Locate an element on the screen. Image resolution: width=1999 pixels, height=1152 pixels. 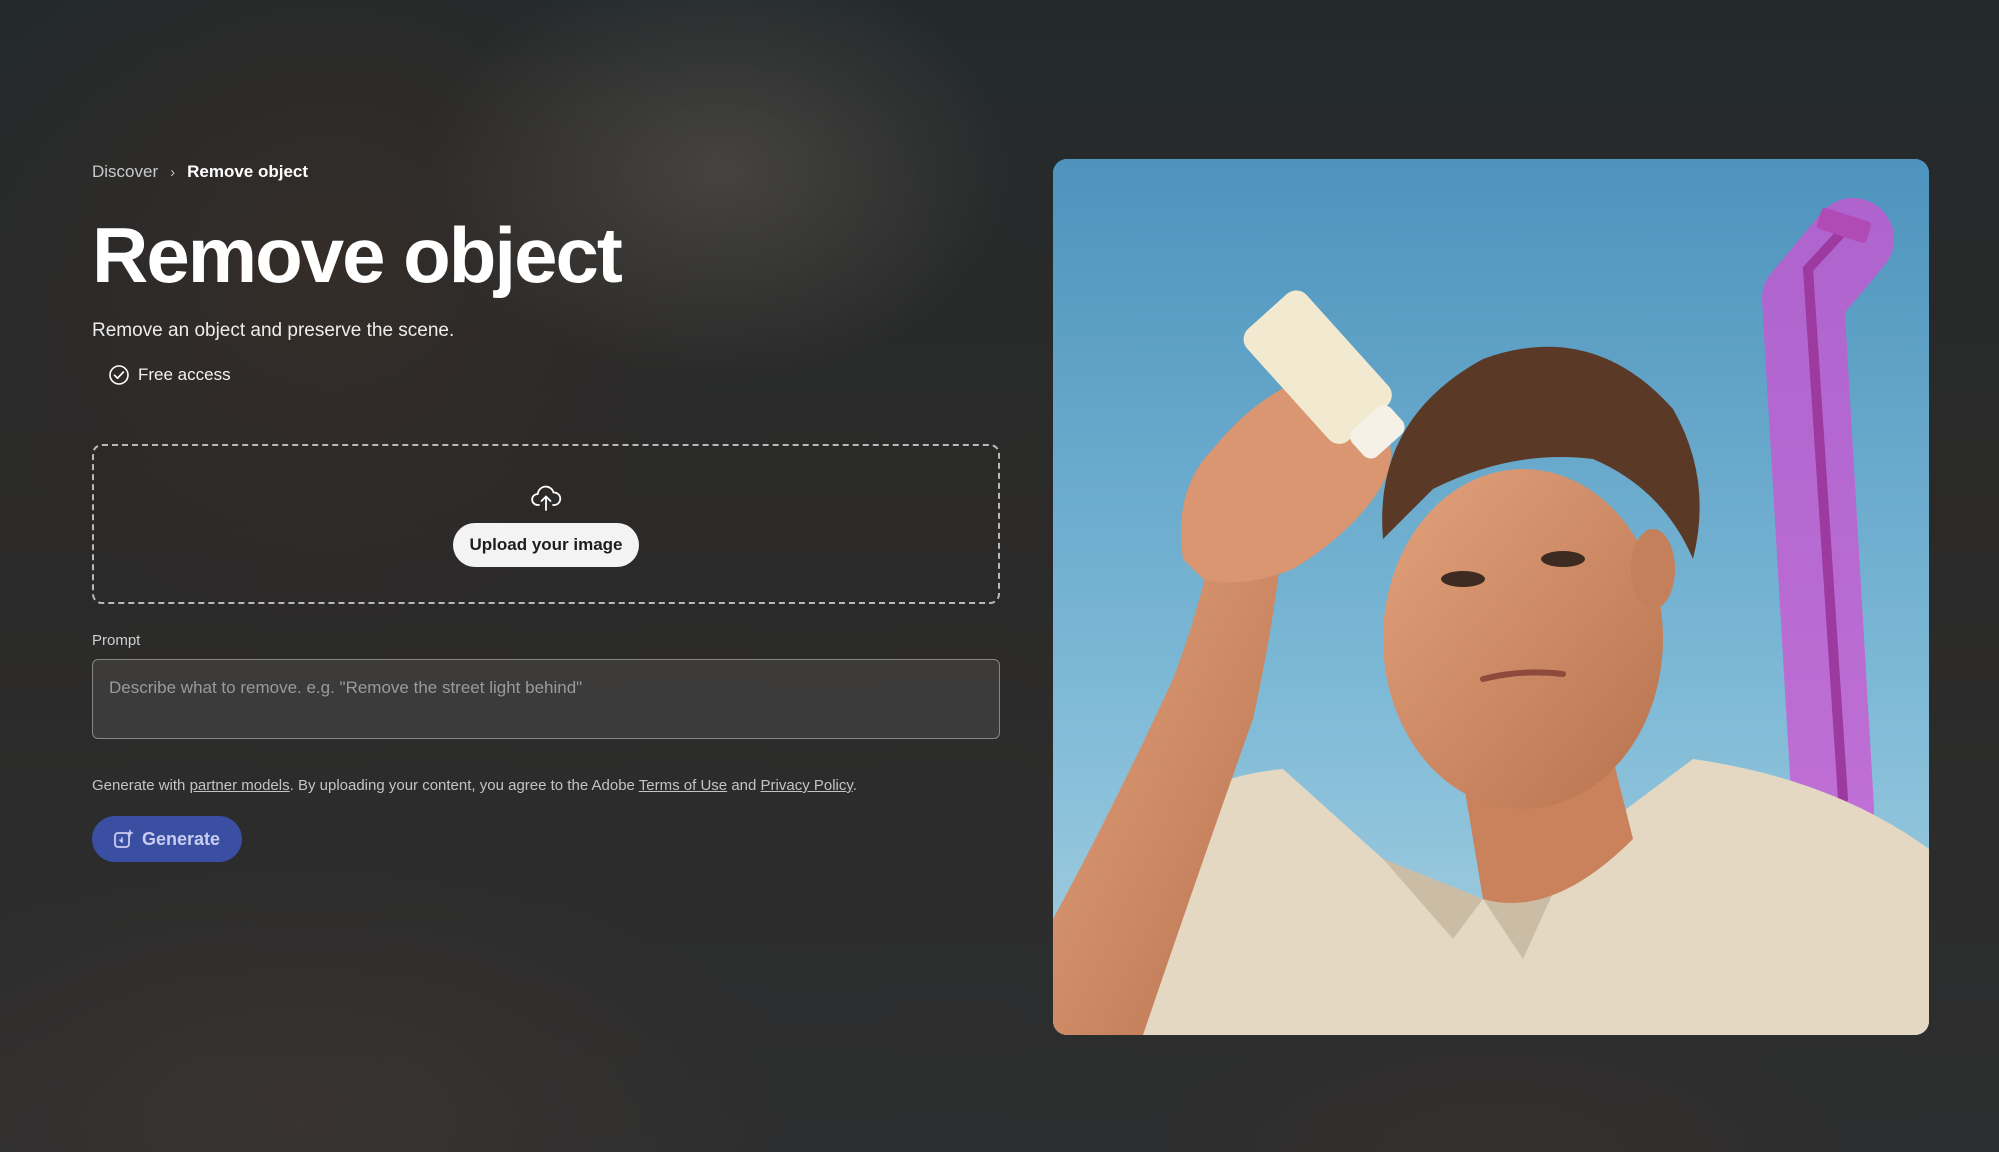
prompt-label: Prompt is located at coordinates (116, 640).